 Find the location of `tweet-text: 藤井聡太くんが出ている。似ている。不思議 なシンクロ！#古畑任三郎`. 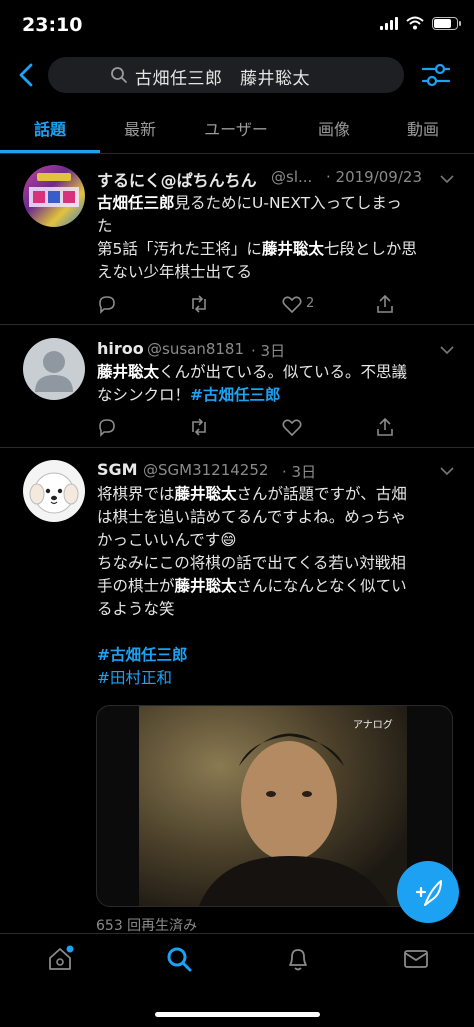

tweet-text: 藤井聡太くんが出ている。似ている。不思議 なシンクロ！#古畑任三郎 is located at coordinates (252, 383).